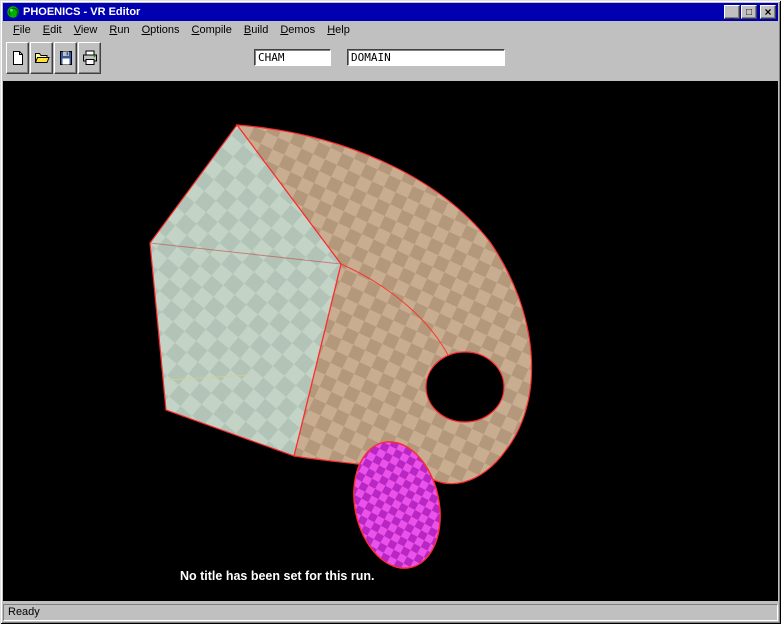 The image size is (781, 624). Describe the element at coordinates (732, 12) in the screenshot. I see `minimize-button: _` at that location.